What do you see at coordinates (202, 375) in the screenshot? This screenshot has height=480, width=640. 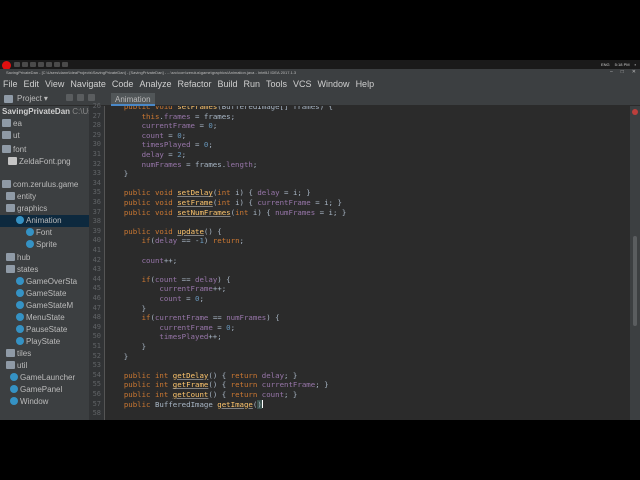 I see `code-line: public int getDelay() { return delay; }` at bounding box center [202, 375].